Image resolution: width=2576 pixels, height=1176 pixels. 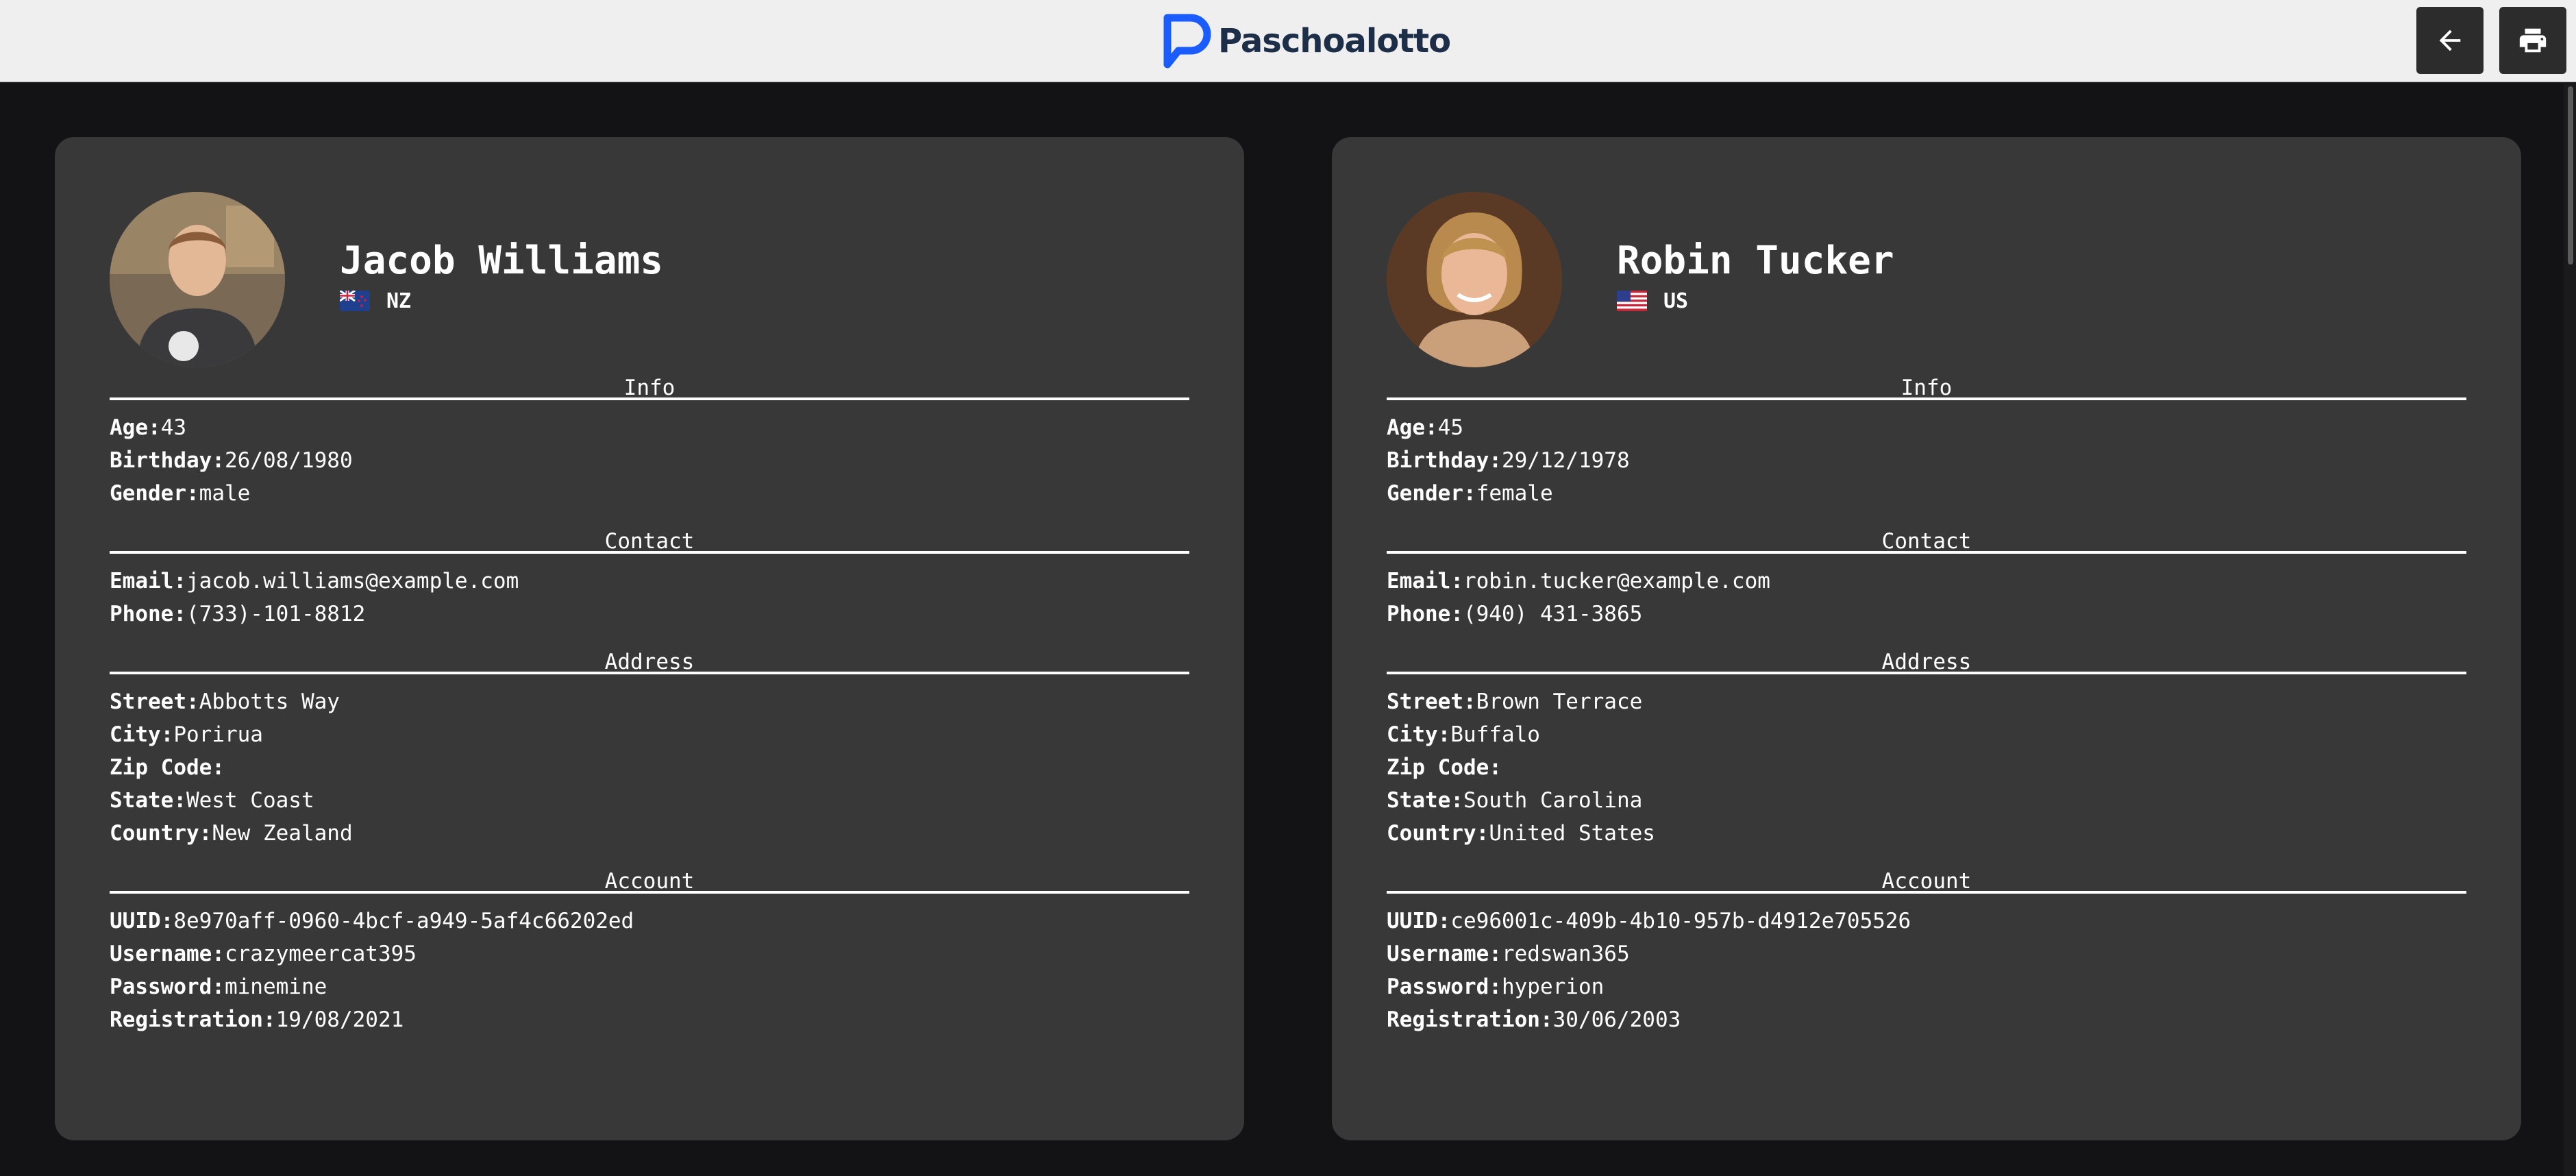 I want to click on field-label: Birthday:, so click(x=1444, y=460).